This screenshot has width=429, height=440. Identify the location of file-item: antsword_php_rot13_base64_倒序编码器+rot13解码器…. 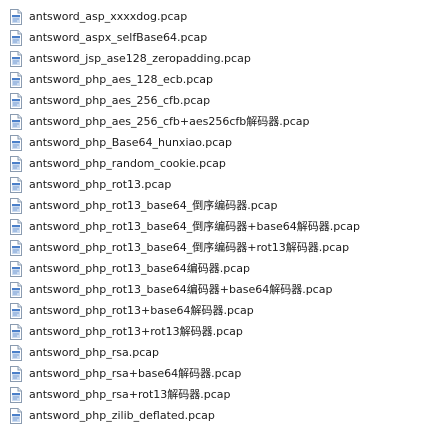
(214, 247).